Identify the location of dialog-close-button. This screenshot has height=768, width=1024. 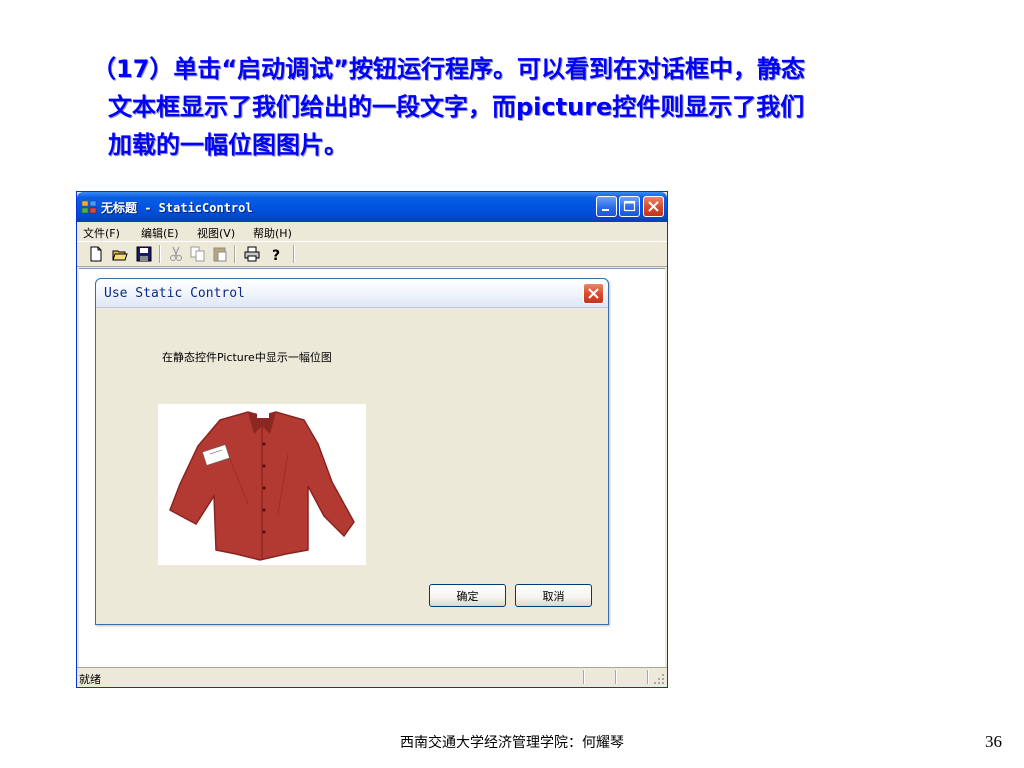
(593, 293).